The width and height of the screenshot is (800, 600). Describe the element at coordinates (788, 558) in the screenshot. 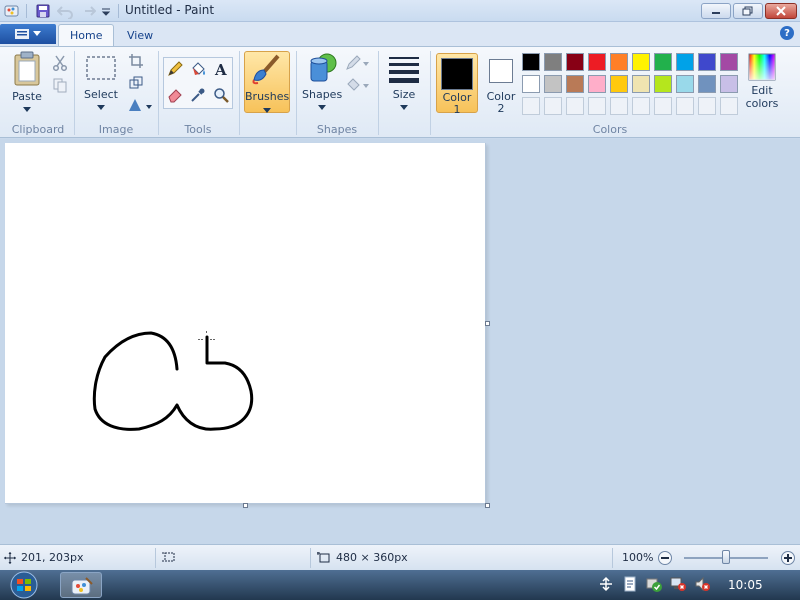

I see `zoom-in-button` at that location.